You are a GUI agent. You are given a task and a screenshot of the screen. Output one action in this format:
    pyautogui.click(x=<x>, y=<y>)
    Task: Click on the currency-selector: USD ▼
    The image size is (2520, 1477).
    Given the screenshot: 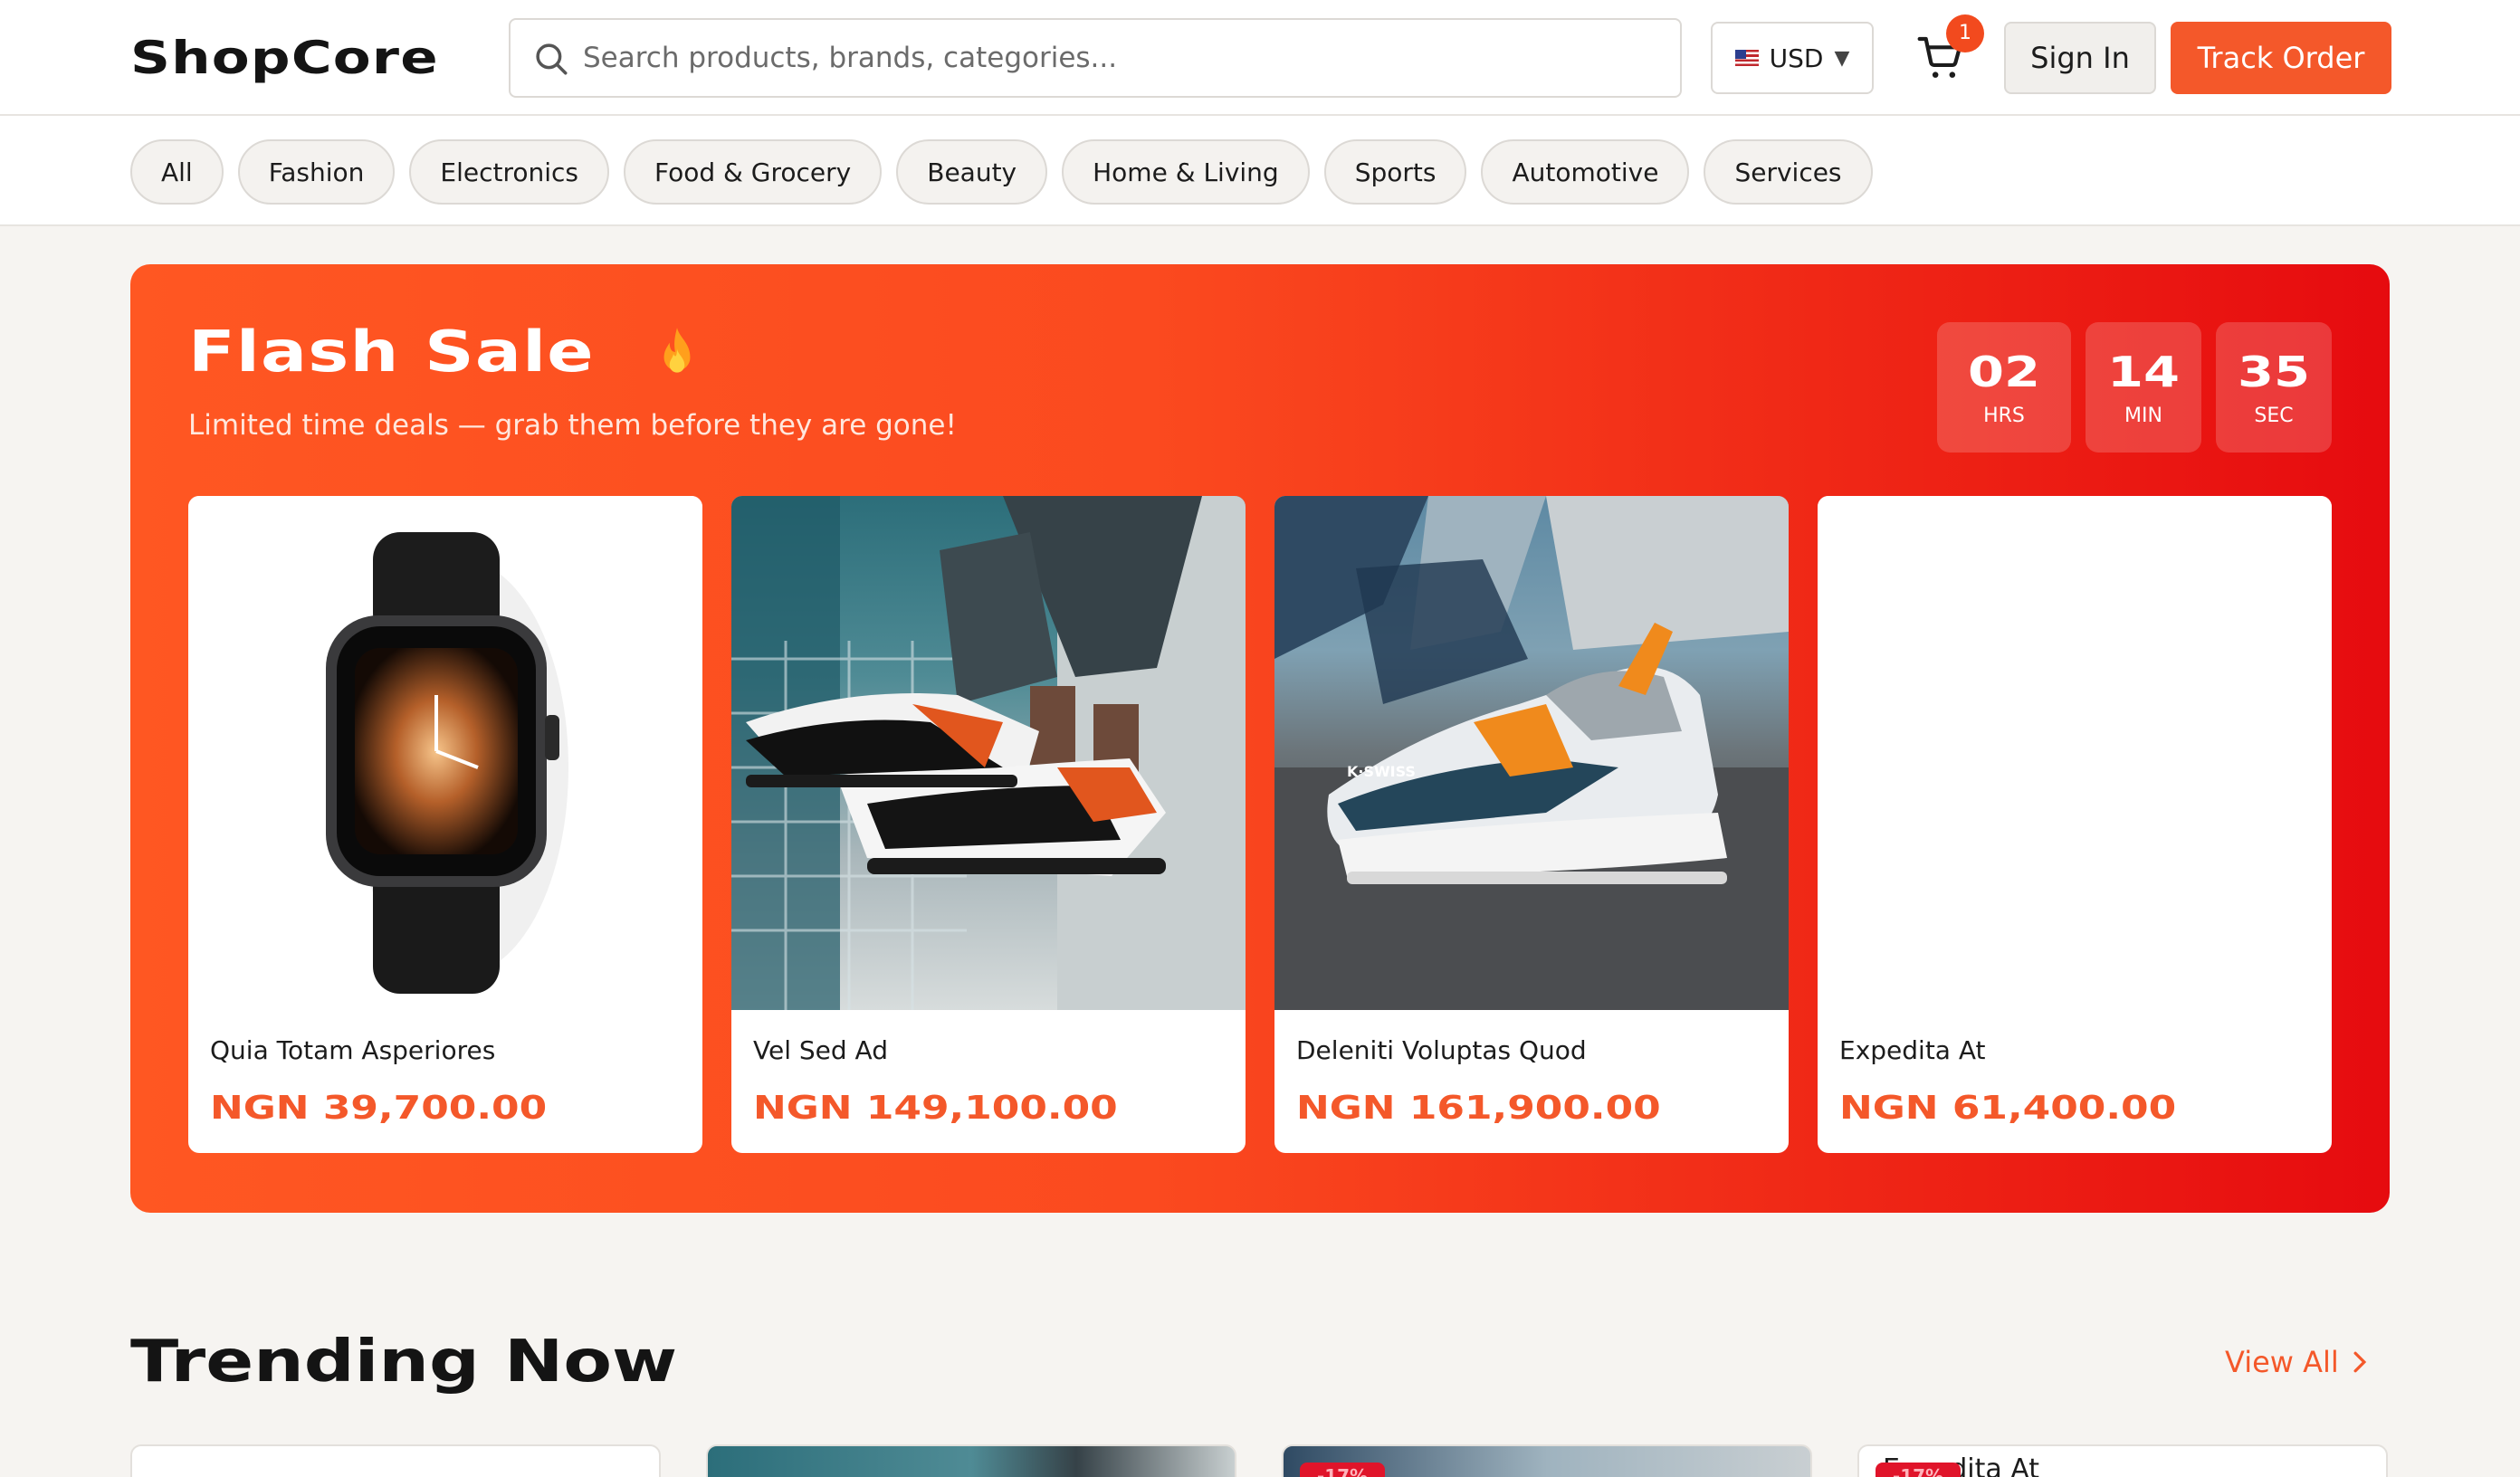 What is the action you would take?
    pyautogui.click(x=1792, y=58)
    